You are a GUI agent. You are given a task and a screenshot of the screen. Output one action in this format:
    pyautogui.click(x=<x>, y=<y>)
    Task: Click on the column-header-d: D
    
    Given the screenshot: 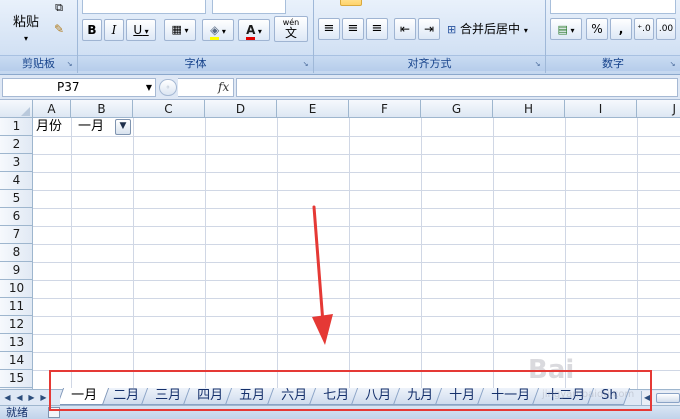 What is the action you would take?
    pyautogui.click(x=241, y=109)
    